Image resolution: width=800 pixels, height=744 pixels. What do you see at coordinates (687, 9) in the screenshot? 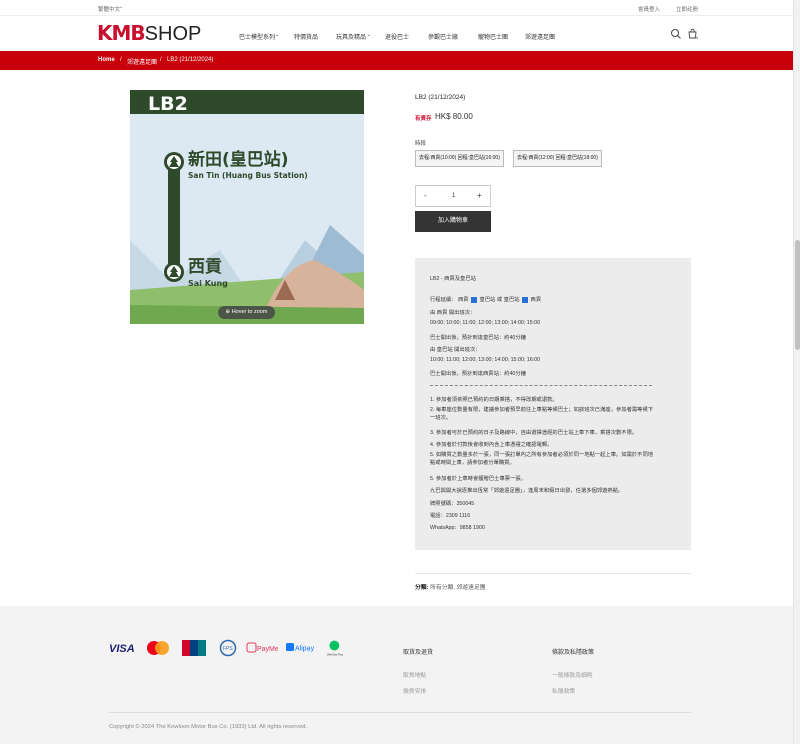
I see `register-link: 立即註冊` at bounding box center [687, 9].